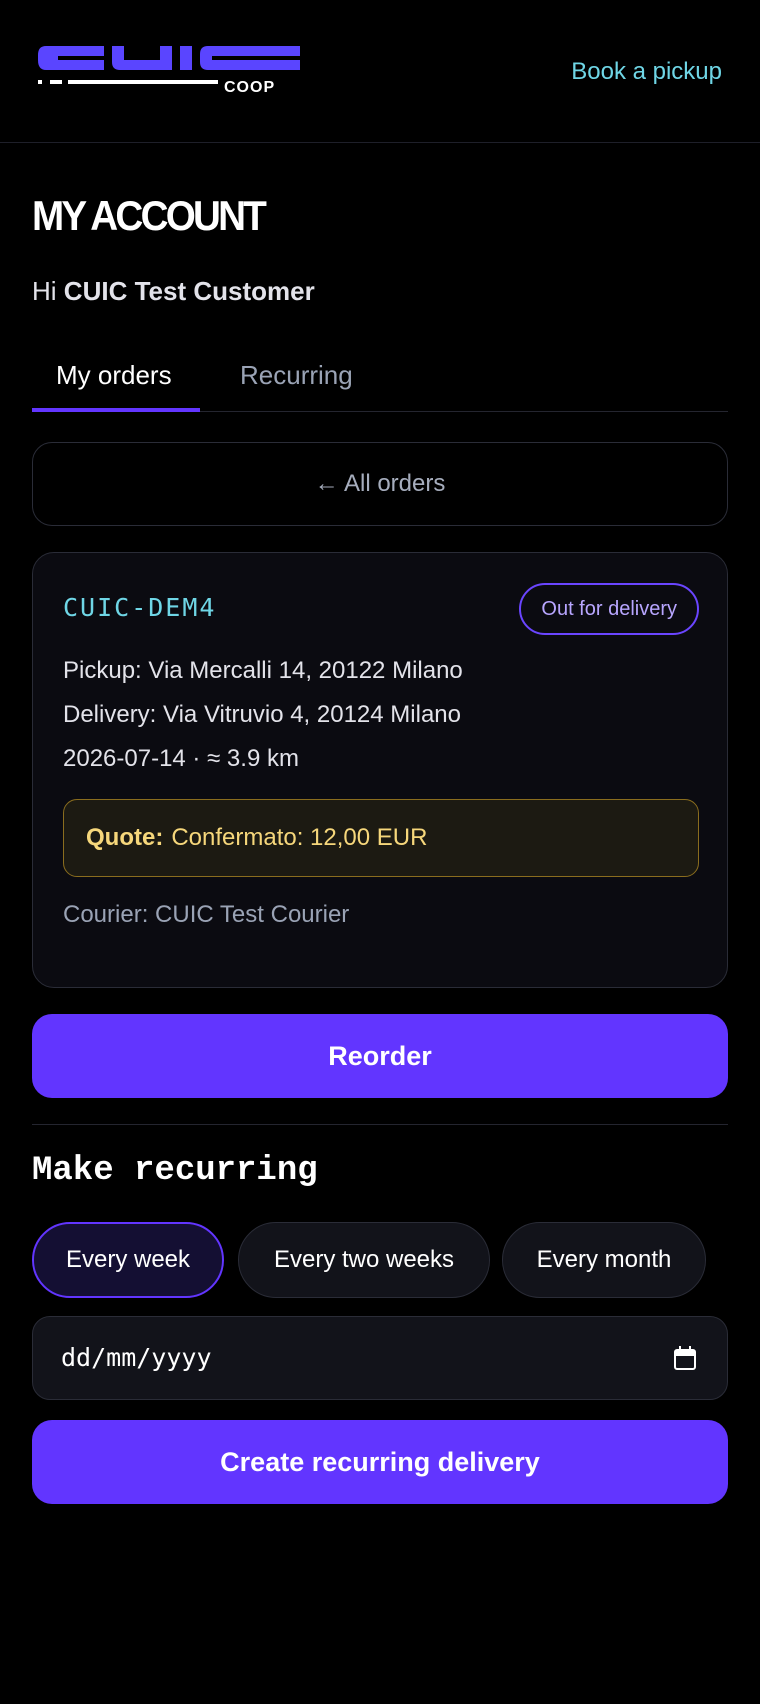  Describe the element at coordinates (299, 837) in the screenshot. I see `quote-value: Confermato: 12,00 EUR` at that location.